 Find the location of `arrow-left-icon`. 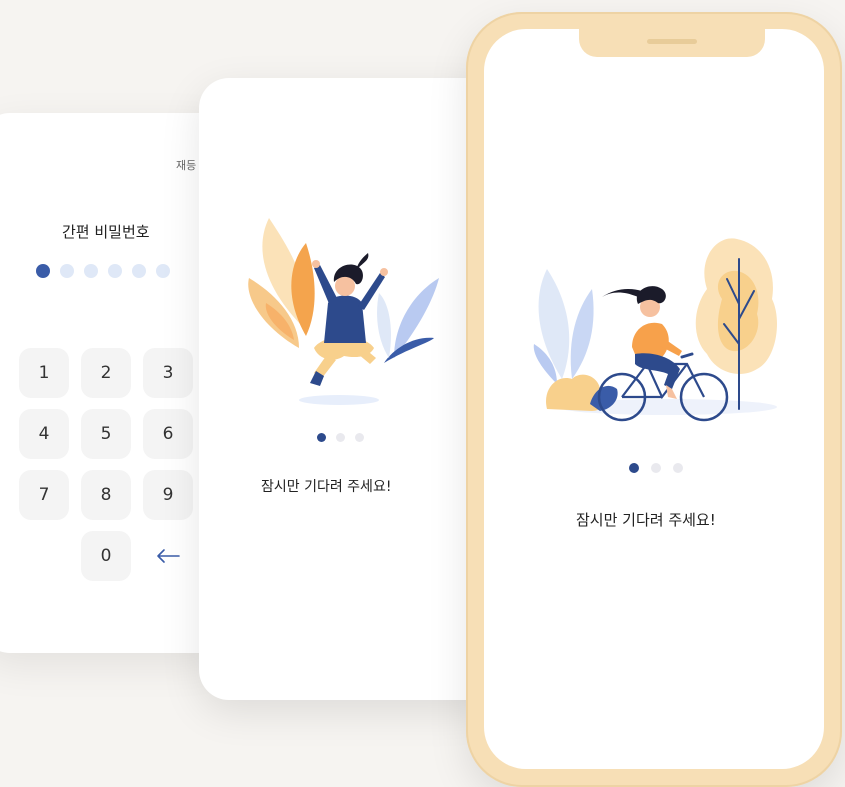

arrow-left-icon is located at coordinates (168, 556).